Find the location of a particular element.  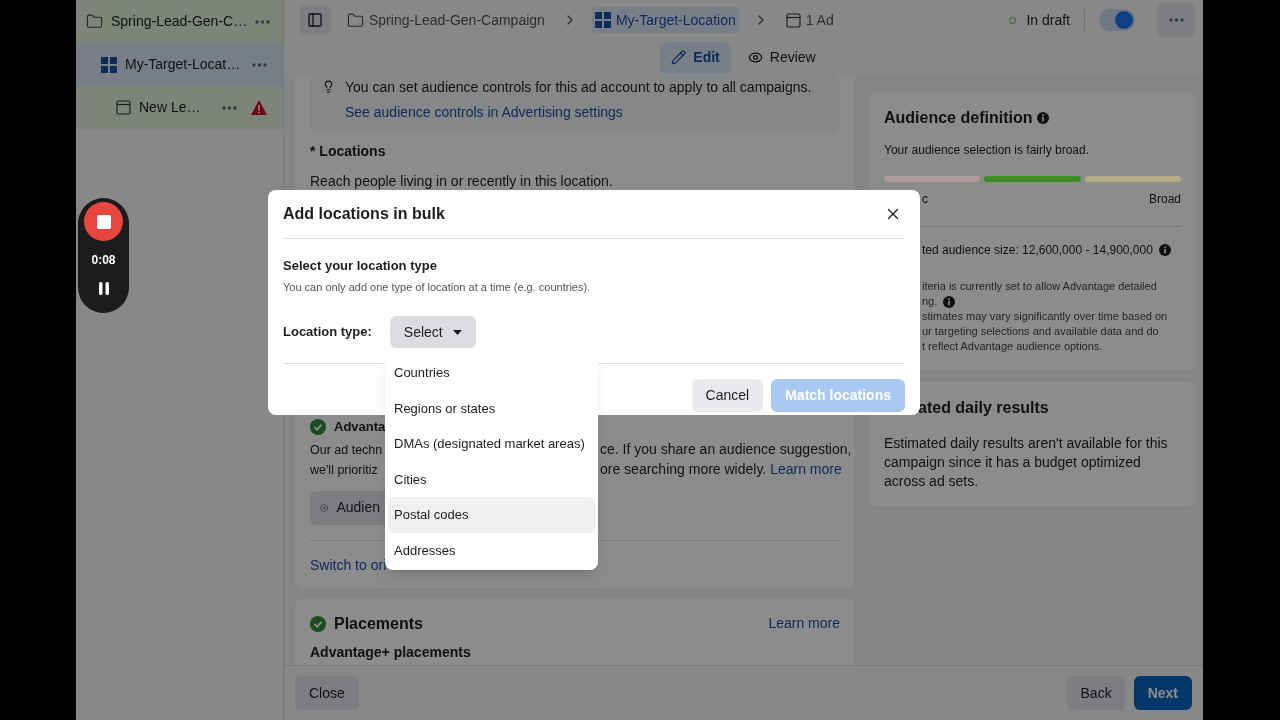

back-button: Back is located at coordinates (1096, 693).